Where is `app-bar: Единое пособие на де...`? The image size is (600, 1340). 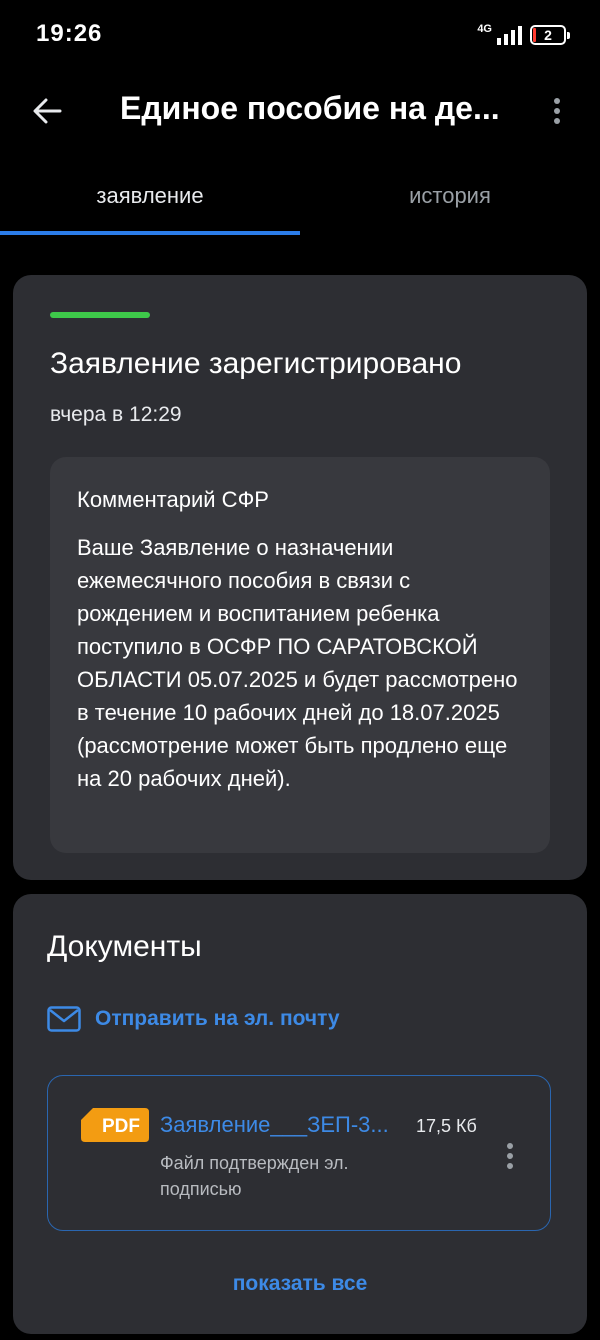
app-bar: Единое пособие на де... is located at coordinates (300, 110).